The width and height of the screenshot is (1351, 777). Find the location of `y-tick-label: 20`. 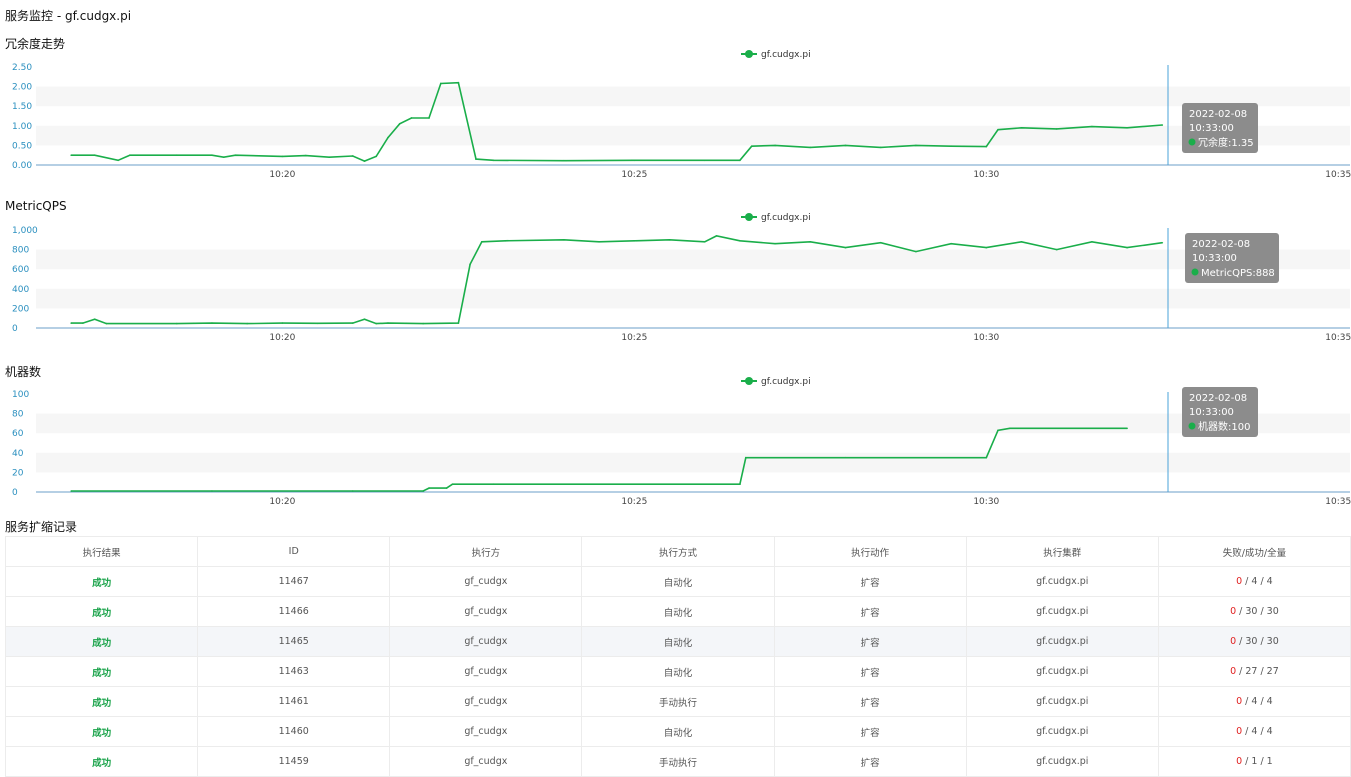

y-tick-label: 20 is located at coordinates (18, 473).